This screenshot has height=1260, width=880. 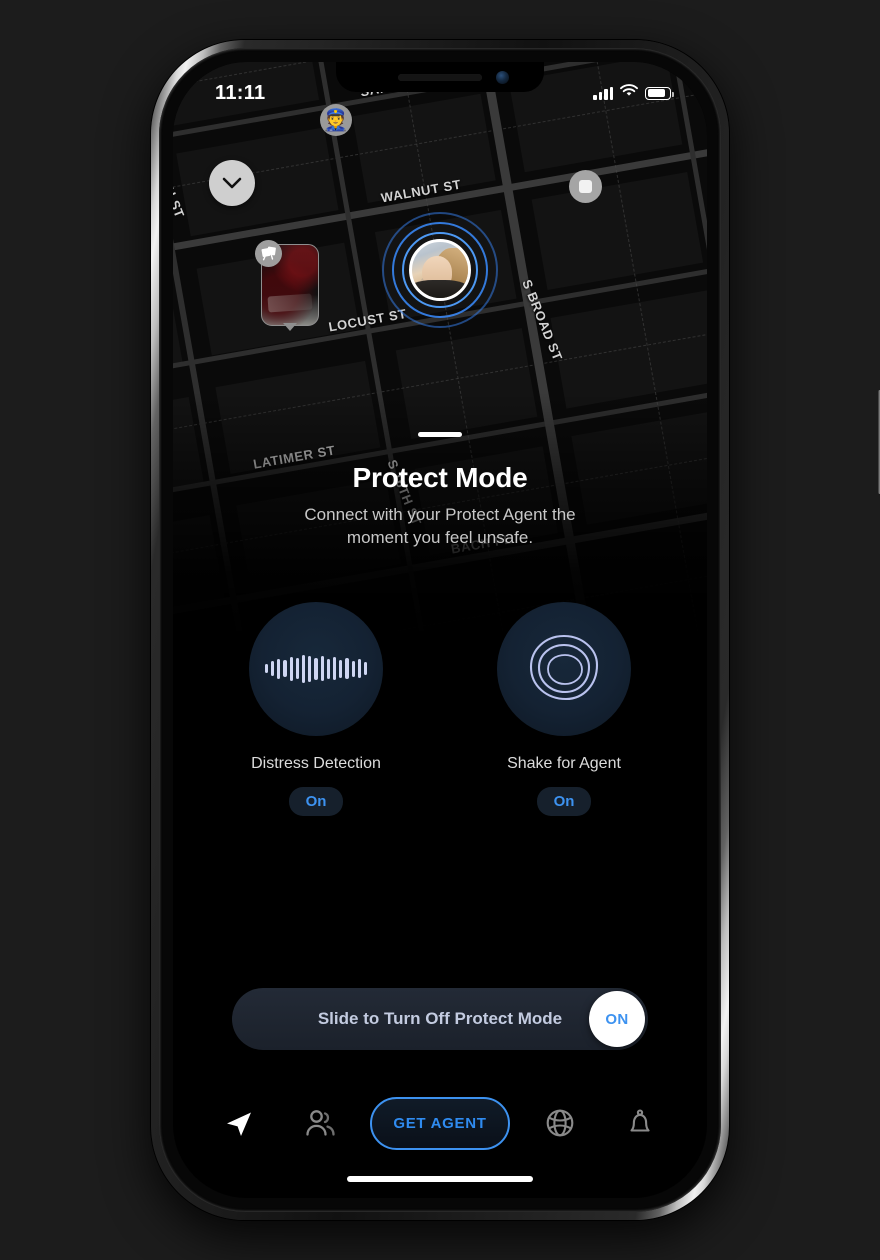 I want to click on photo-marker-tail, so click(x=290, y=327).